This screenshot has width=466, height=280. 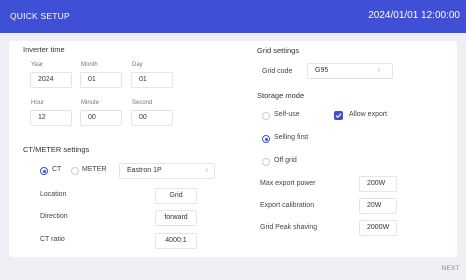 I want to click on year-label: Year, so click(x=37, y=65).